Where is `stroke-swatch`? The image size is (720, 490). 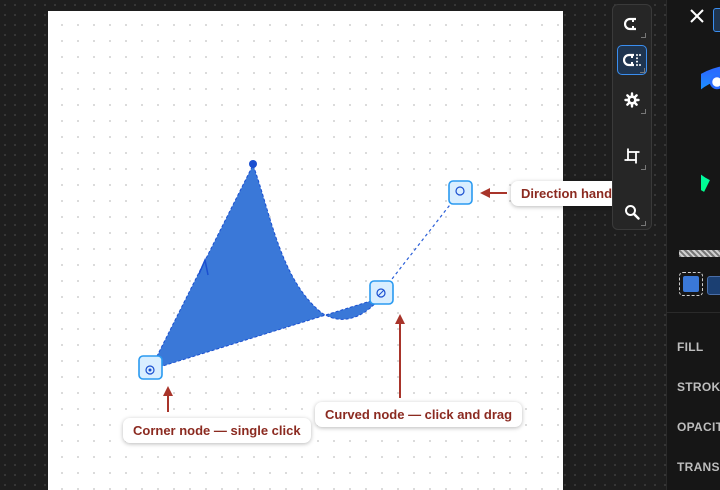
stroke-swatch is located at coordinates (713, 285).